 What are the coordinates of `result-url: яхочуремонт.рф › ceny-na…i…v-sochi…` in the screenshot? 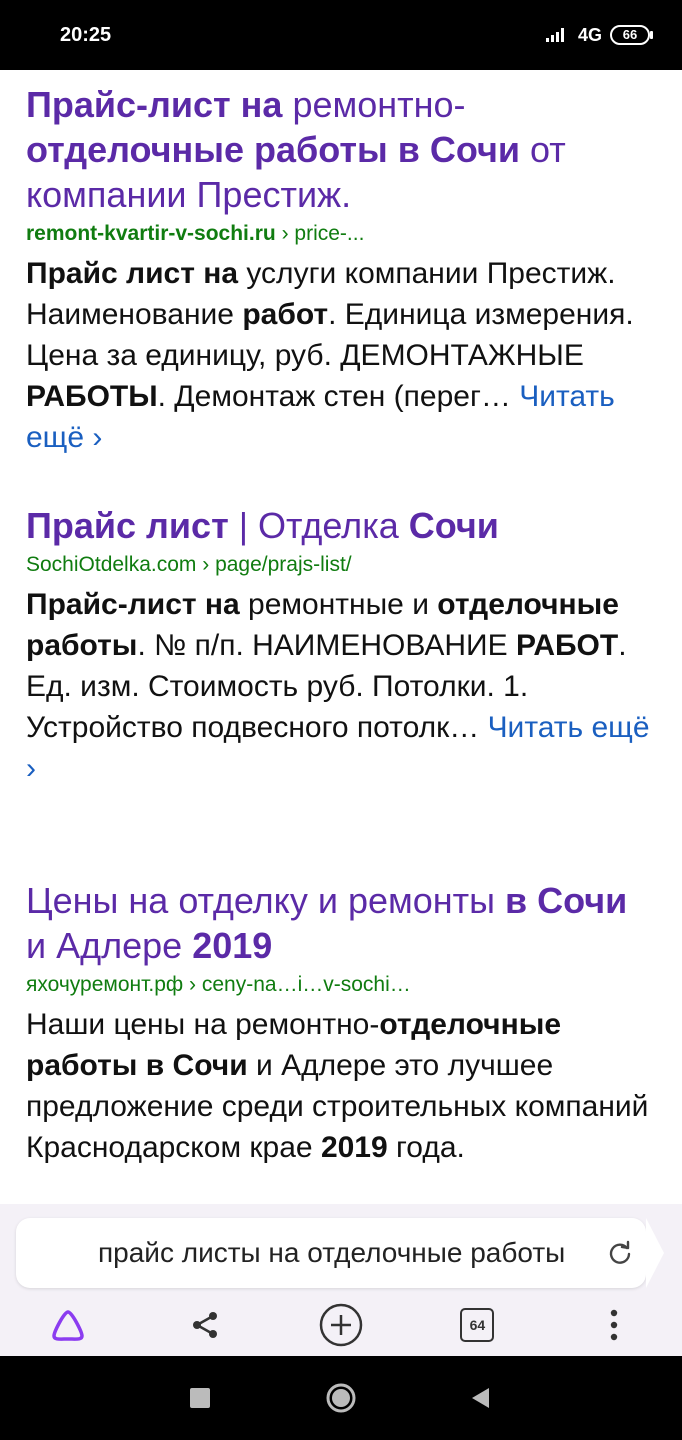 It's located at (341, 985).